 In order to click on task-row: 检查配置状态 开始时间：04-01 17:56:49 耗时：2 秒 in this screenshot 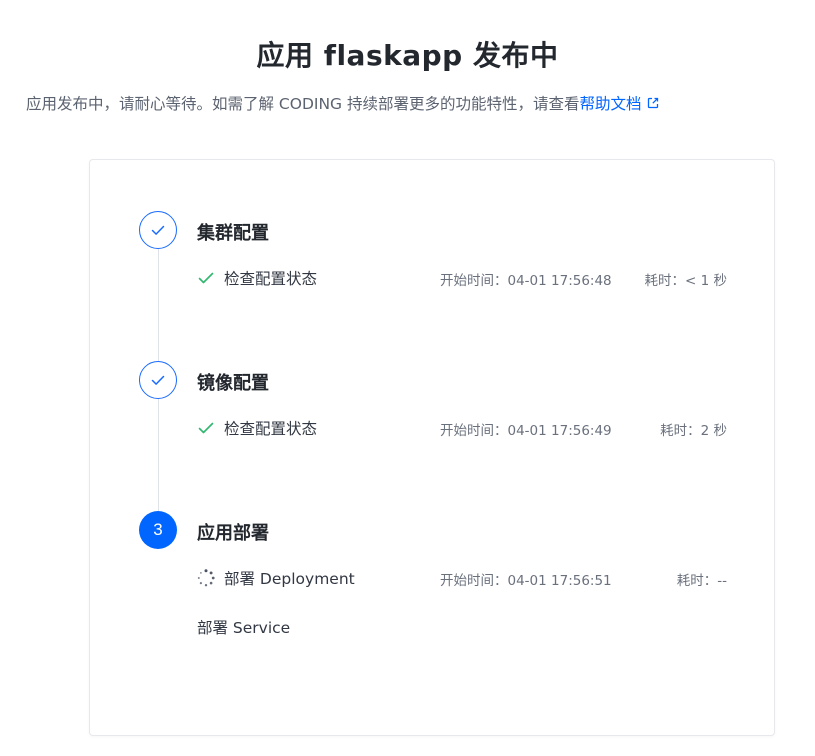, I will do `click(462, 428)`.